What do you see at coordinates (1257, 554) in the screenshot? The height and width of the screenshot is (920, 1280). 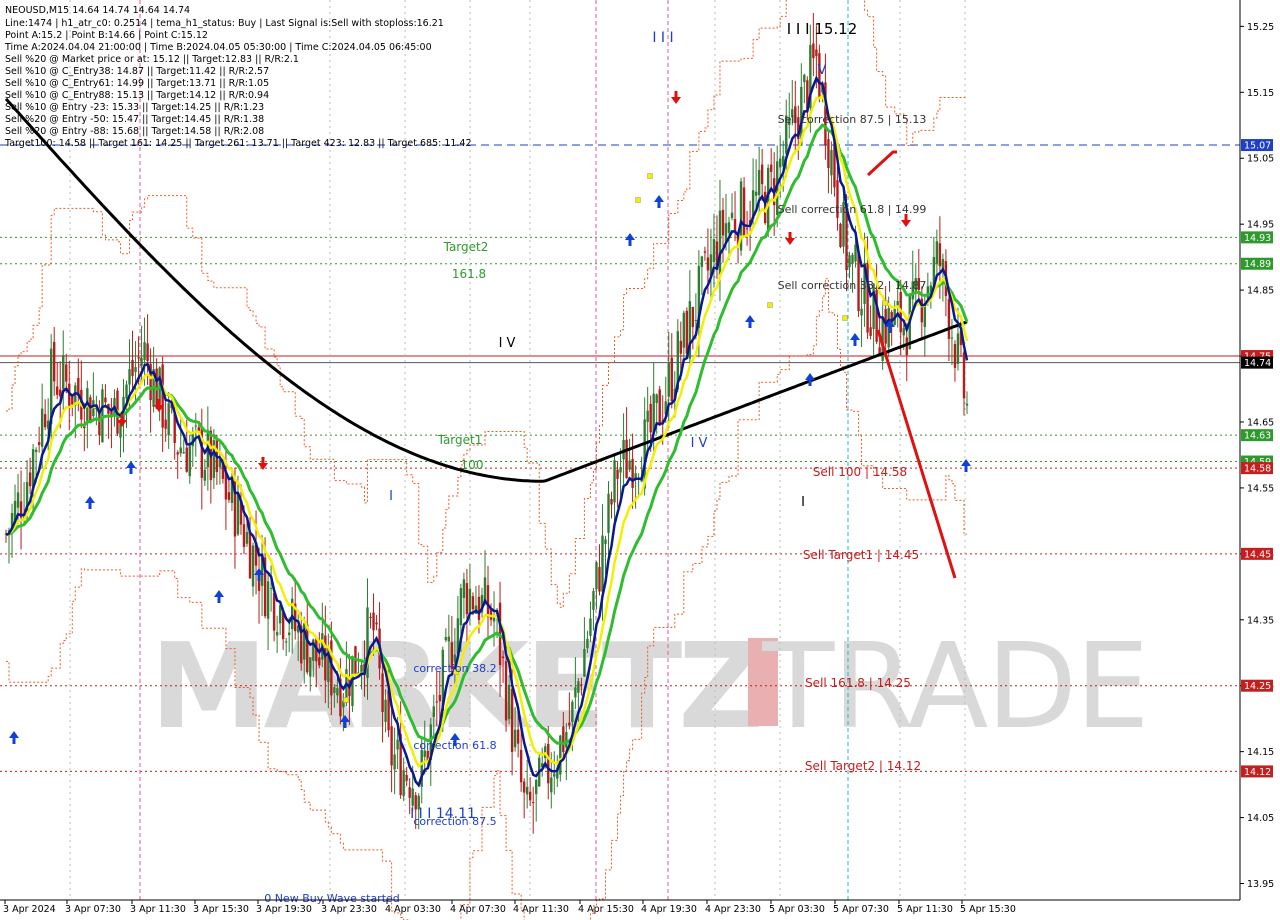 I see `price-tag-label: 14.45` at bounding box center [1257, 554].